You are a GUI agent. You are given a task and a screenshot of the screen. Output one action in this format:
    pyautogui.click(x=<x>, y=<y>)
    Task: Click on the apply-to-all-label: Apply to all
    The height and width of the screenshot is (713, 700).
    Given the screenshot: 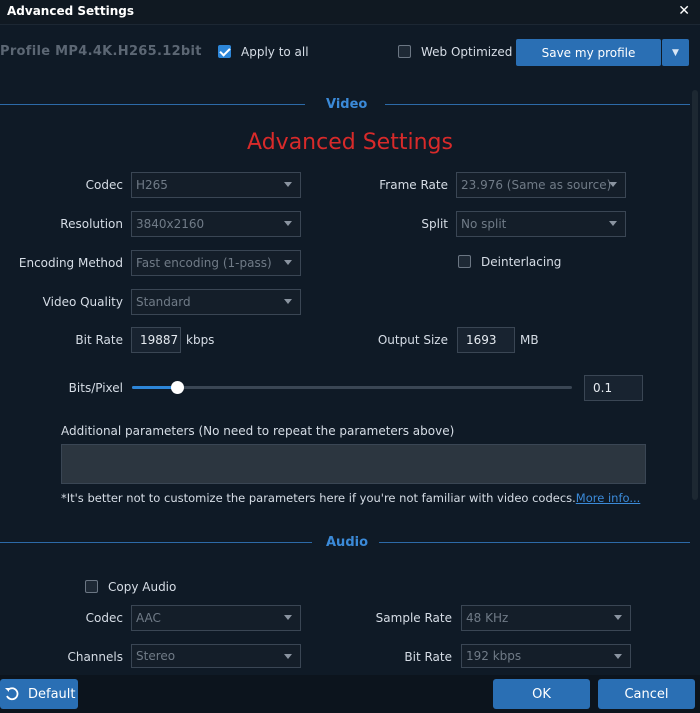 What is the action you would take?
    pyautogui.click(x=275, y=52)
    